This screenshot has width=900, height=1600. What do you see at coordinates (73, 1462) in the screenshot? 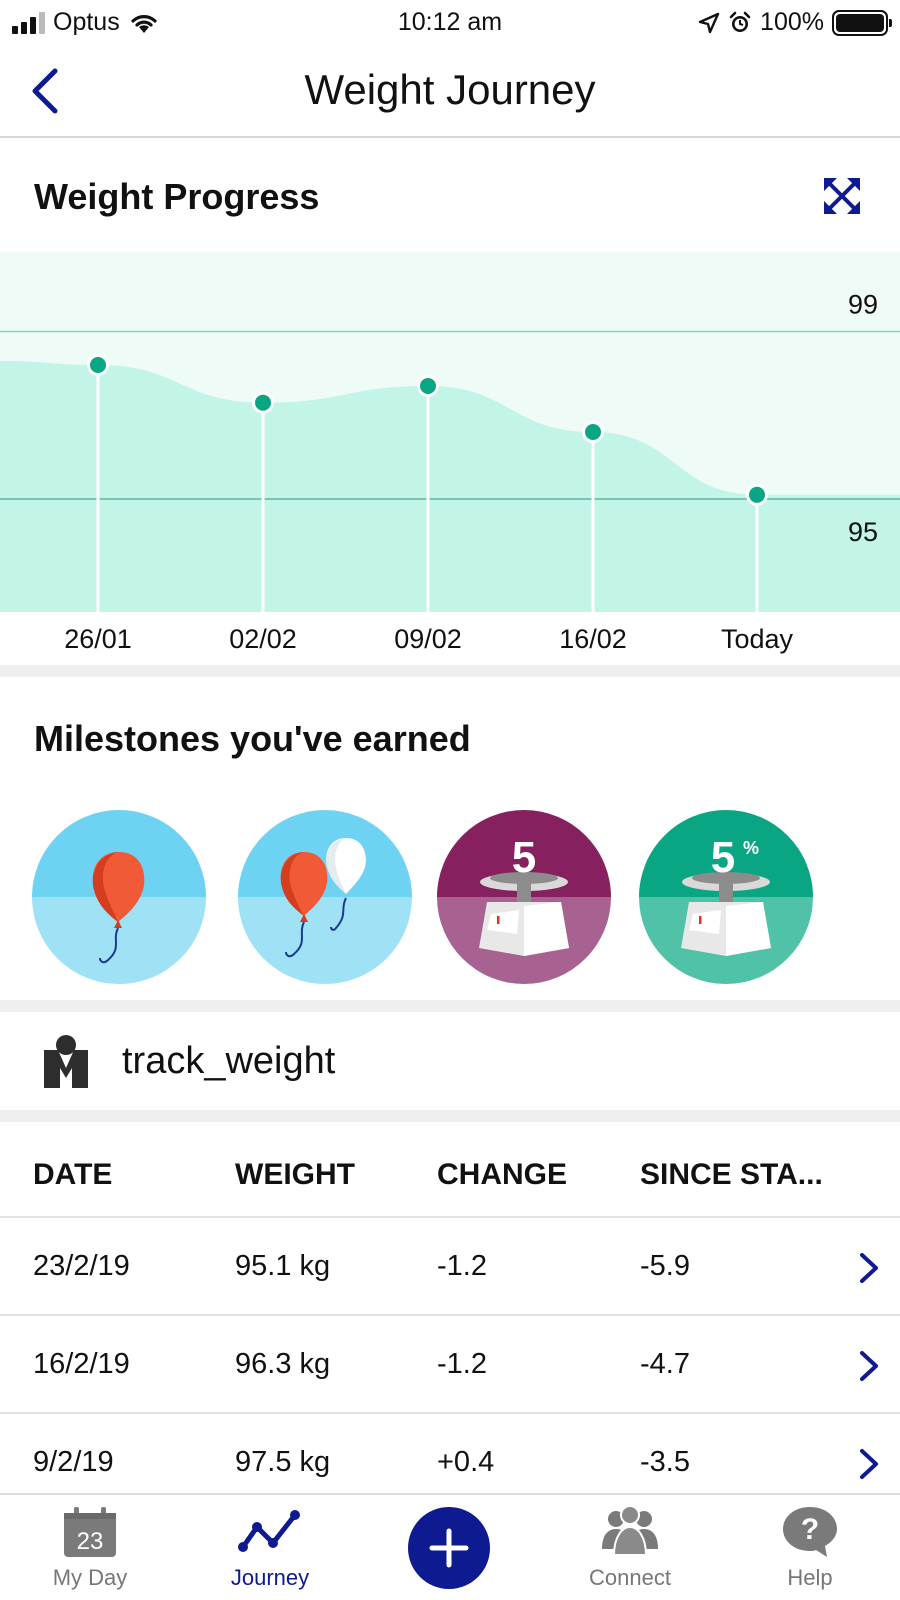
I see `cell-date: 9/2/19` at bounding box center [73, 1462].